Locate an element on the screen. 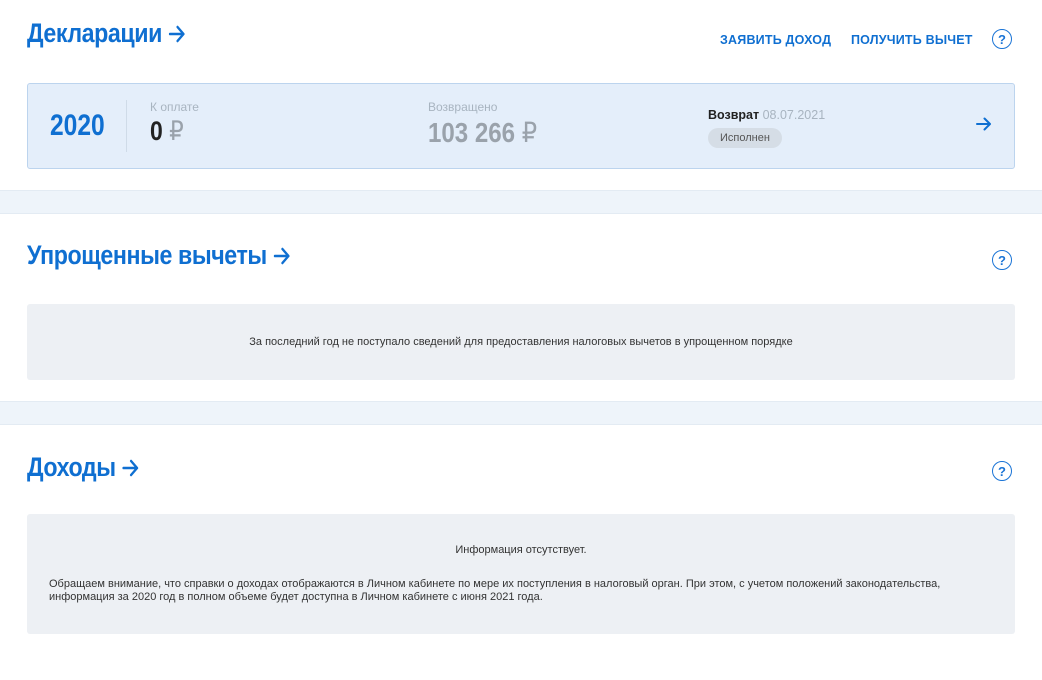  to-pay-value: 0 is located at coordinates (156, 131).